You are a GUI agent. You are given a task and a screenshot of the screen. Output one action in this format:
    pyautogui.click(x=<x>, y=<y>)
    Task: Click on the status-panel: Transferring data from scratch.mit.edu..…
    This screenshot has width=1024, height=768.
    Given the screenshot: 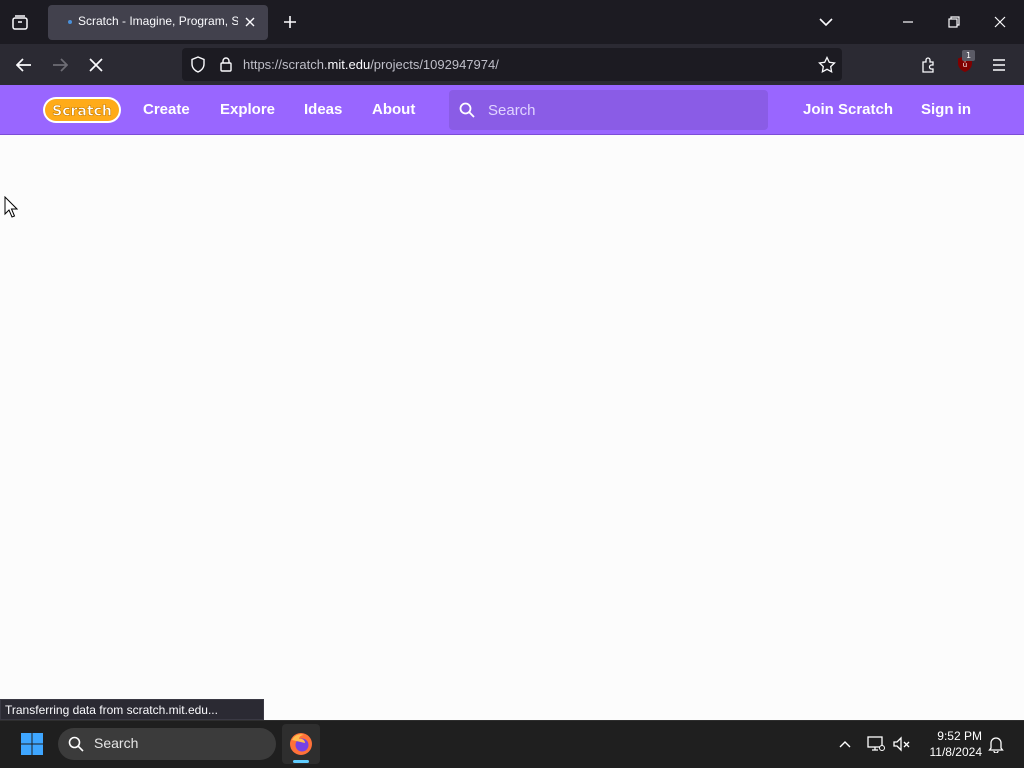 What is the action you would take?
    pyautogui.click(x=132, y=709)
    